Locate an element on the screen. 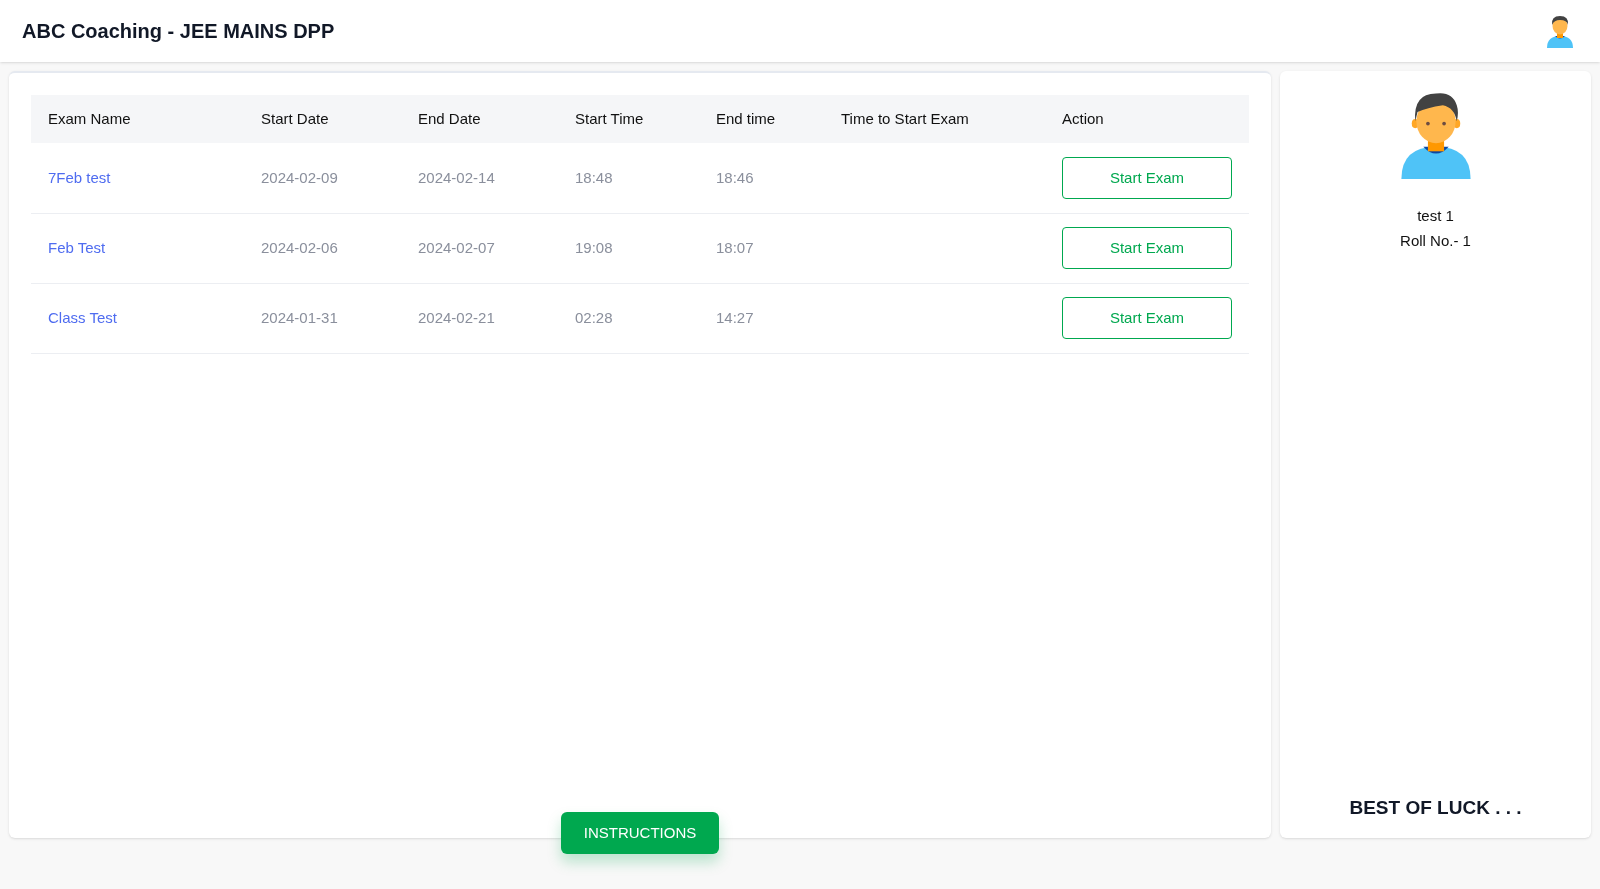 The image size is (1600, 889). table-cell: 18:48 is located at coordinates (594, 177).